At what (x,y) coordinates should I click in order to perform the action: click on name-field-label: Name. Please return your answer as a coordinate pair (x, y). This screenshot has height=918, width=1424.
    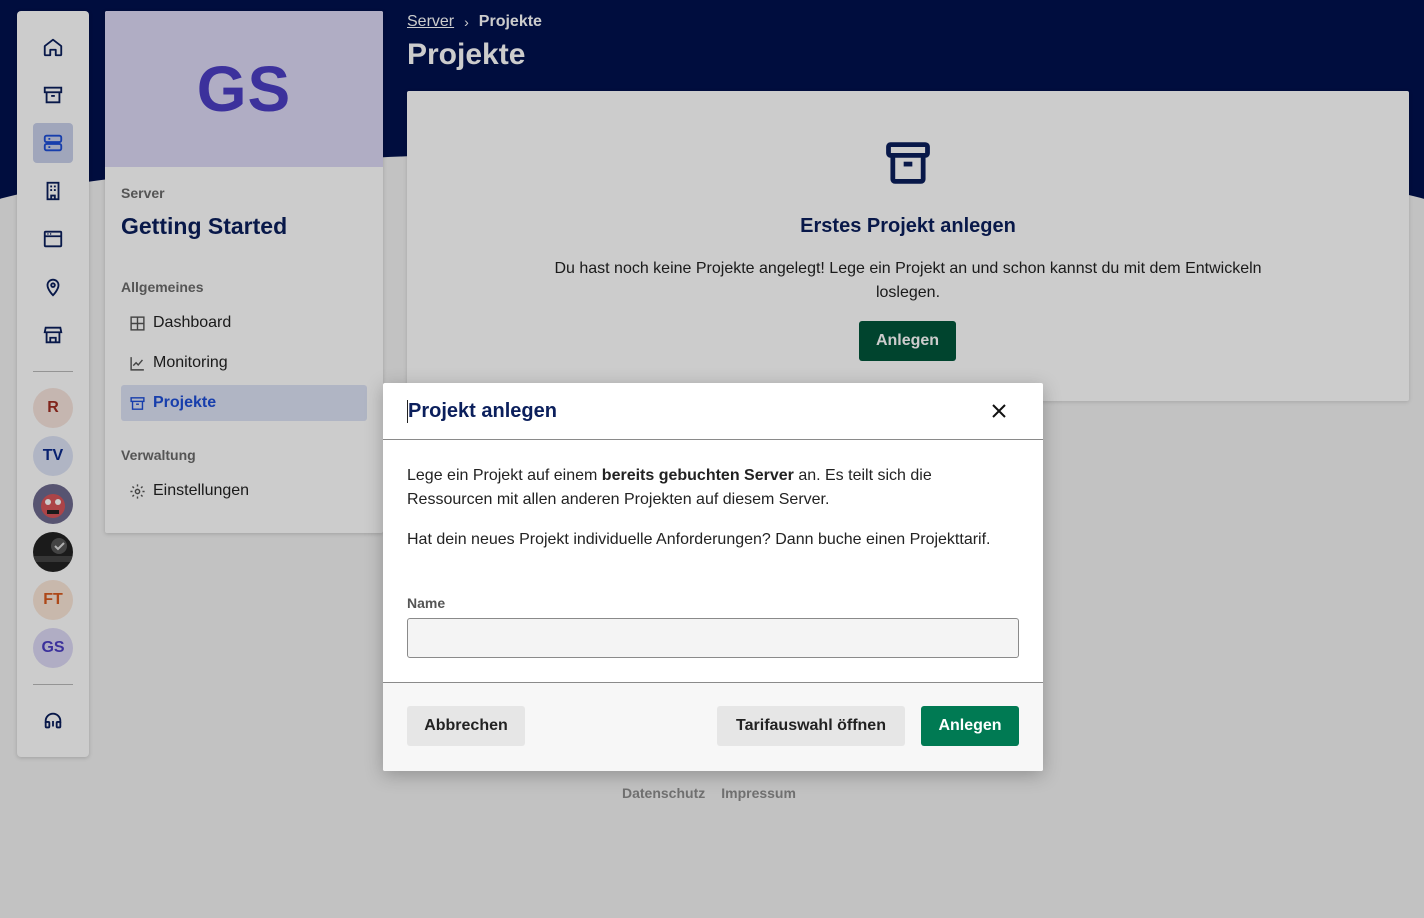
    Looking at the image, I should click on (426, 603).